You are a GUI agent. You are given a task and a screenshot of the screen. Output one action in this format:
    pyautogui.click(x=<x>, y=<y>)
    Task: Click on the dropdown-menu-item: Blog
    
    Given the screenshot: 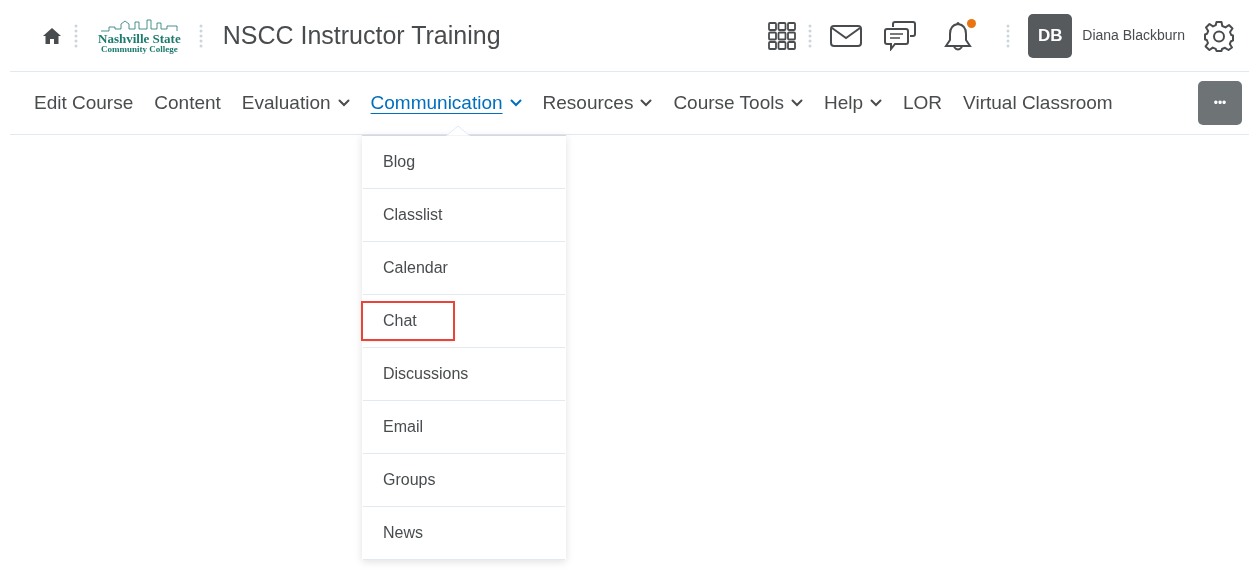 What is the action you would take?
    pyautogui.click(x=407, y=162)
    